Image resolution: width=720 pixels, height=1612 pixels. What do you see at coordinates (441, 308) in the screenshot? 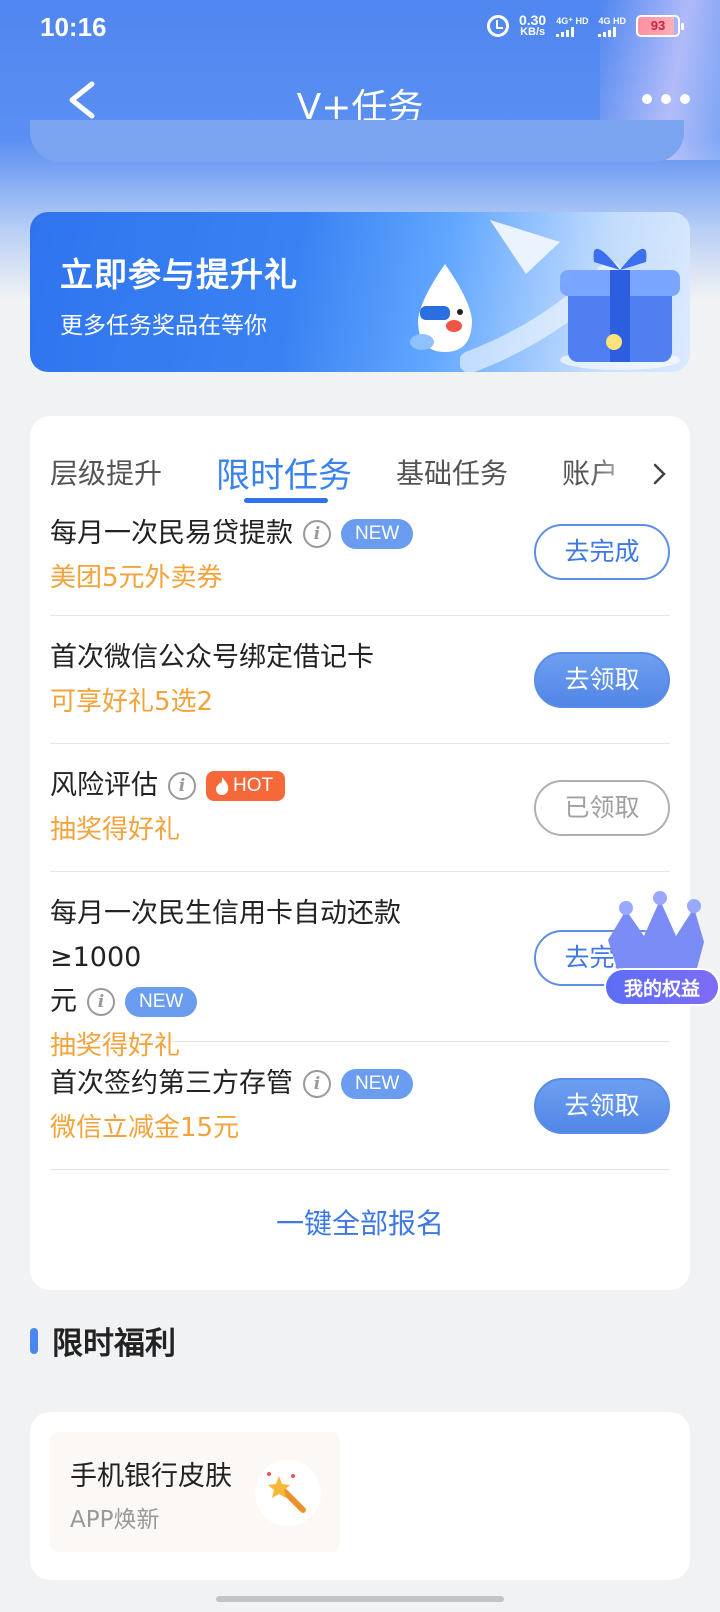
I see `mascot-illustration` at bounding box center [441, 308].